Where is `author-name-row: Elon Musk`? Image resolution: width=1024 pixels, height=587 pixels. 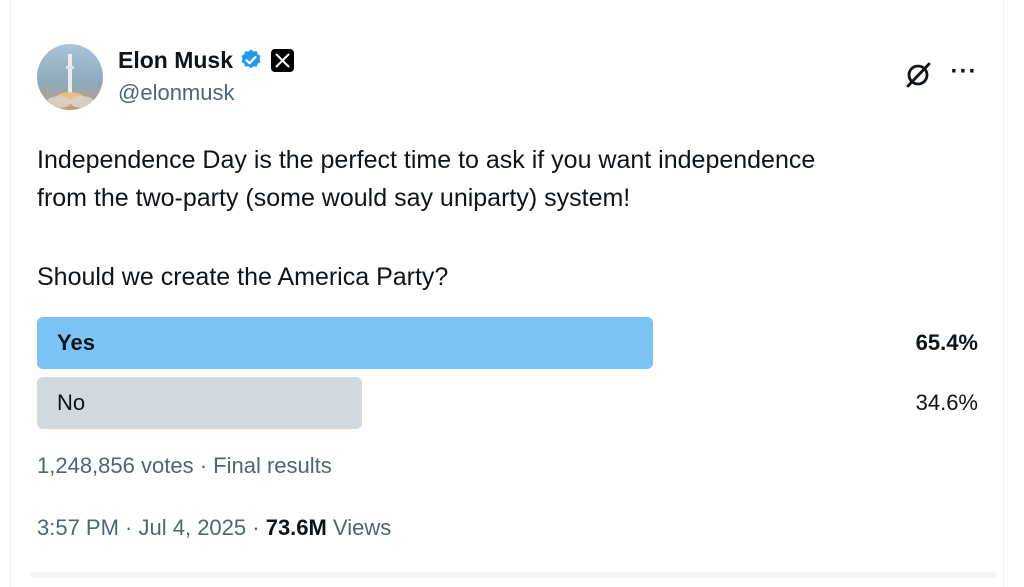
author-name-row: Elon Musk is located at coordinates (206, 60).